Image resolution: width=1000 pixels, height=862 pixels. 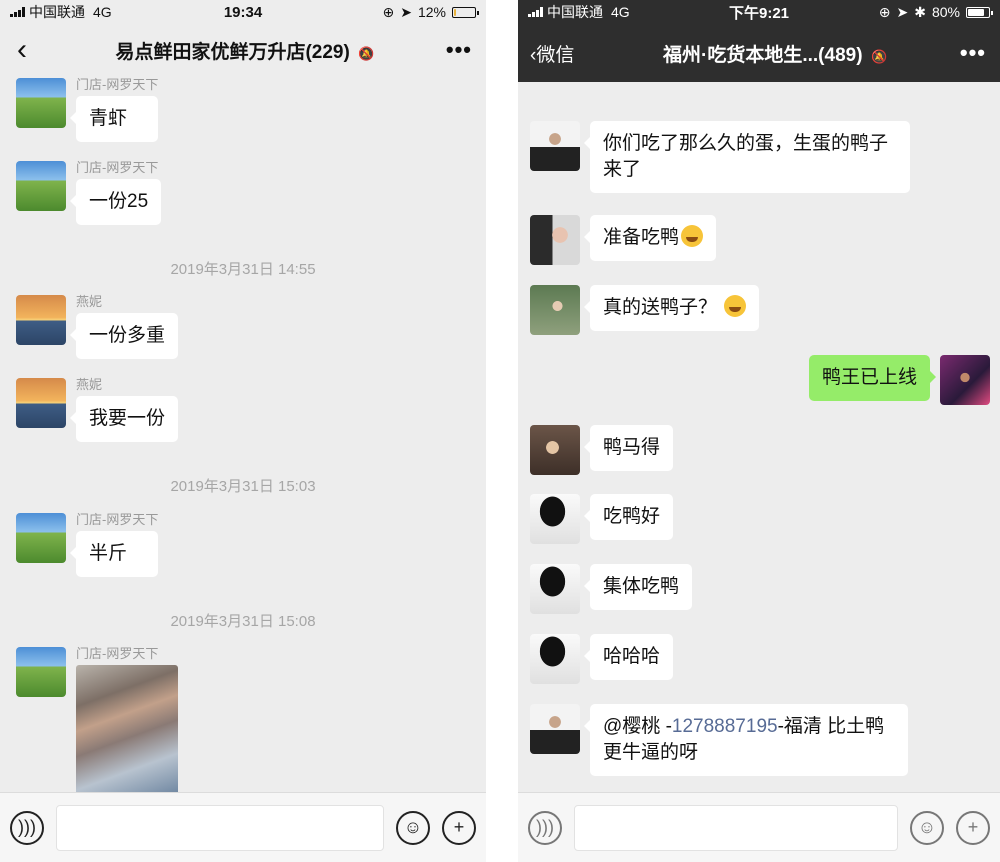 I want to click on message-row: 门店-网罗天下 青虾, so click(x=87, y=109).